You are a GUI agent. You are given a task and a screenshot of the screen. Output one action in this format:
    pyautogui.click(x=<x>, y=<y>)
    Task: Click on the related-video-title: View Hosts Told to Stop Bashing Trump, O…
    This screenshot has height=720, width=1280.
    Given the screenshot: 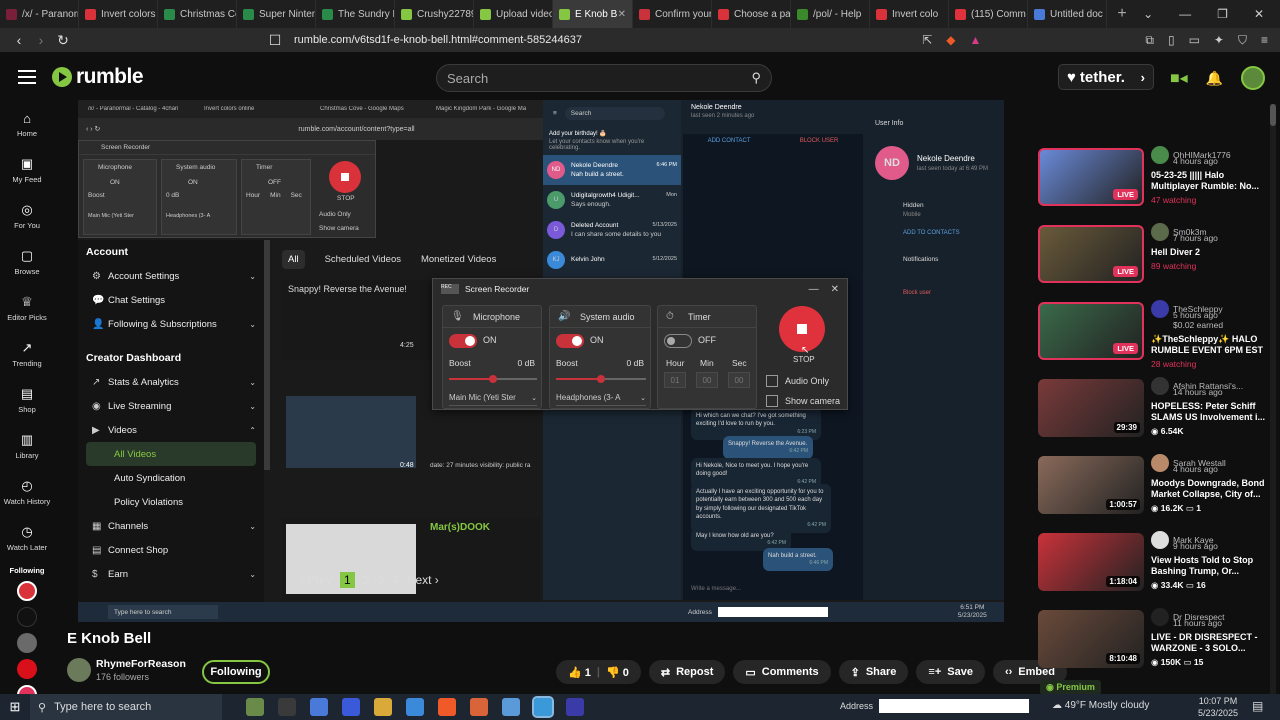 What is the action you would take?
    pyautogui.click(x=1209, y=566)
    